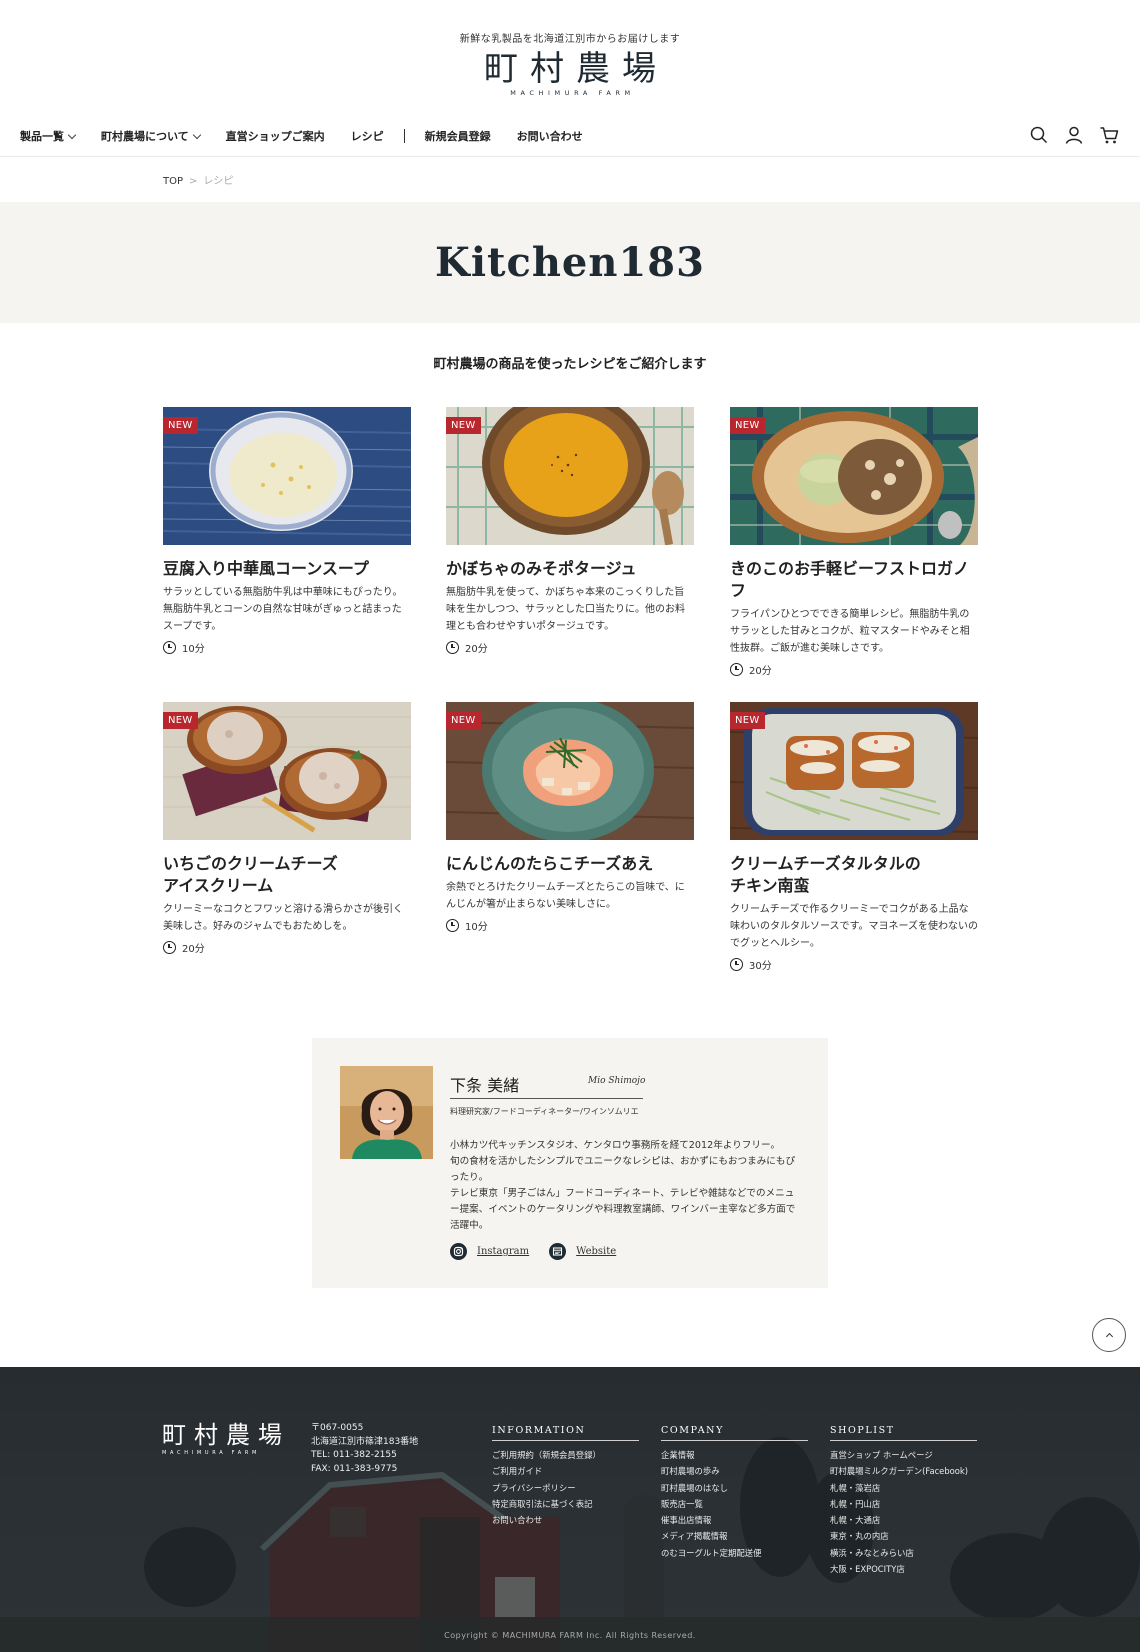  Describe the element at coordinates (517, 1471) in the screenshot. I see `footer-link: ご利用ガイド` at that location.